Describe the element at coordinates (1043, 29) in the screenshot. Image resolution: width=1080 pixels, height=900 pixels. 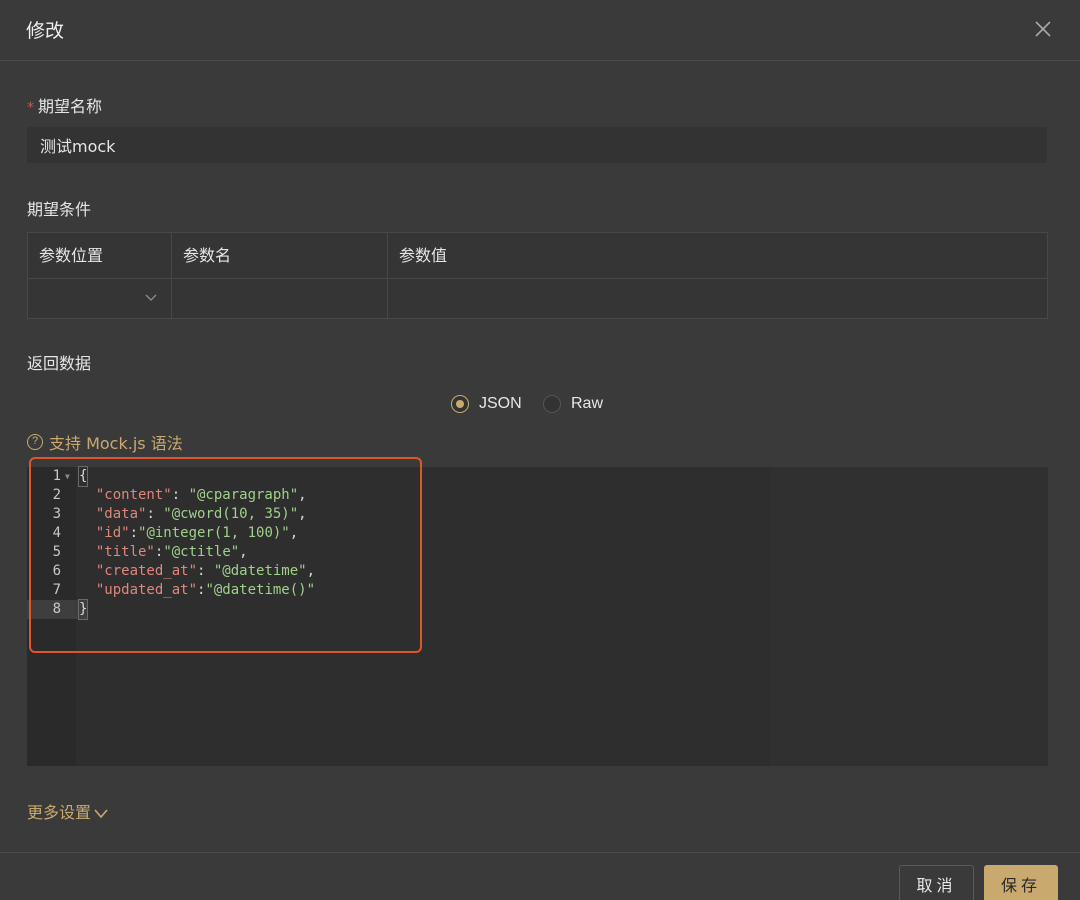
I see `close-icon` at that location.